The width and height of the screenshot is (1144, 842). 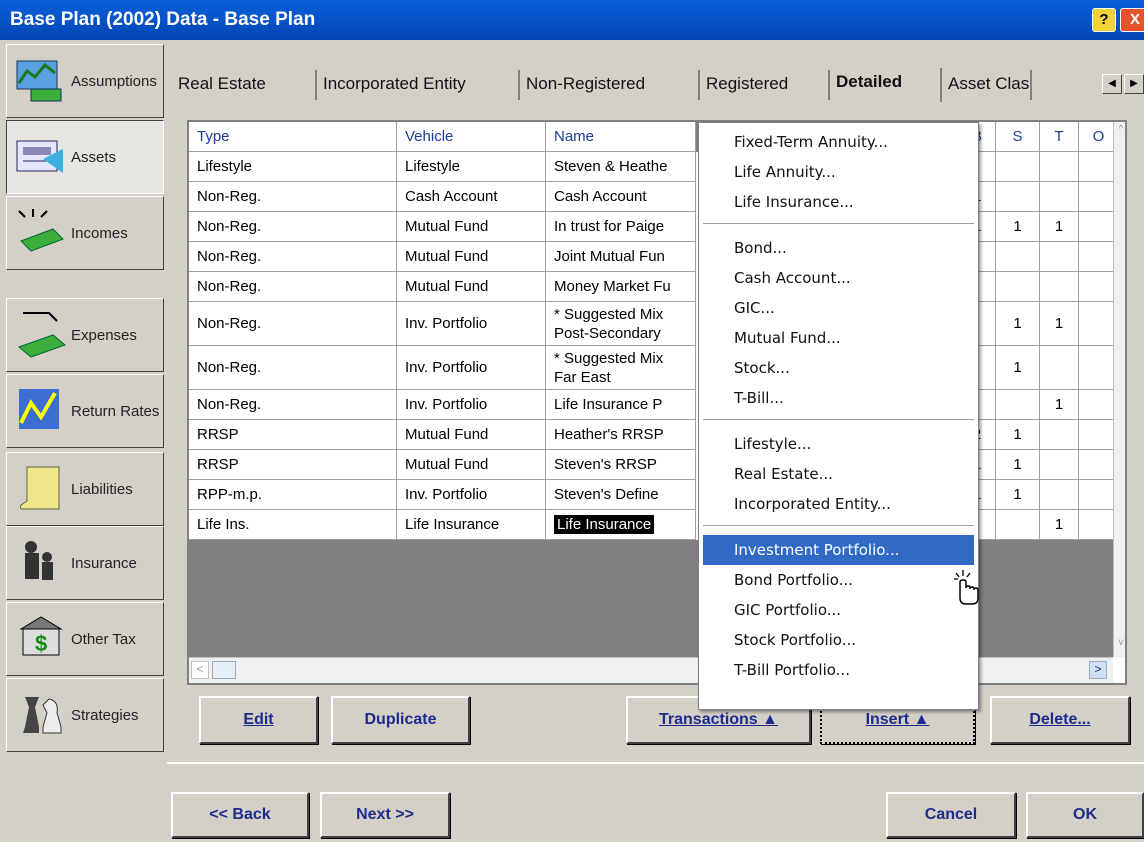 I want to click on cell-name: Joint Mutual Fun, so click(x=621, y=257).